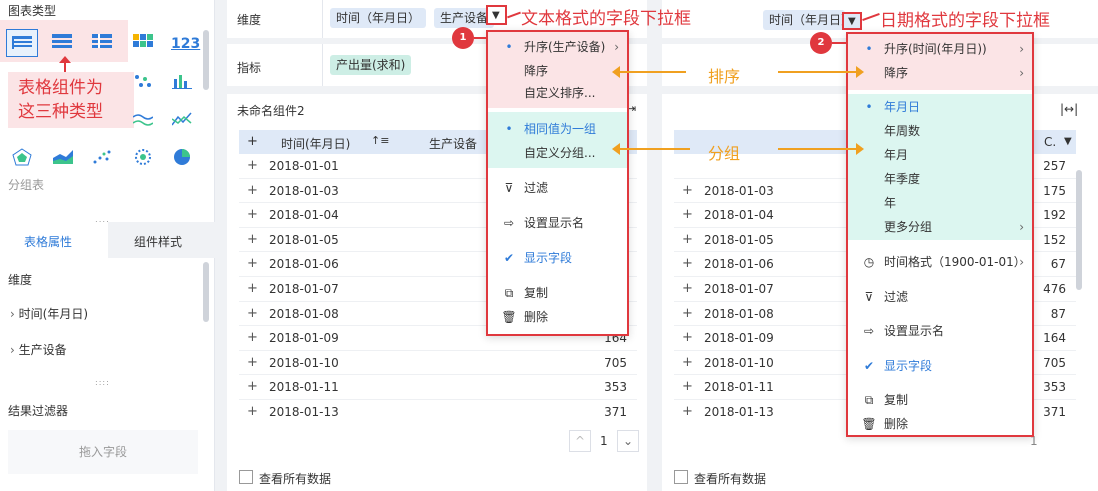 The height and width of the screenshot is (491, 1098). I want to click on column-header-time: 时间(年月日), so click(315, 143).